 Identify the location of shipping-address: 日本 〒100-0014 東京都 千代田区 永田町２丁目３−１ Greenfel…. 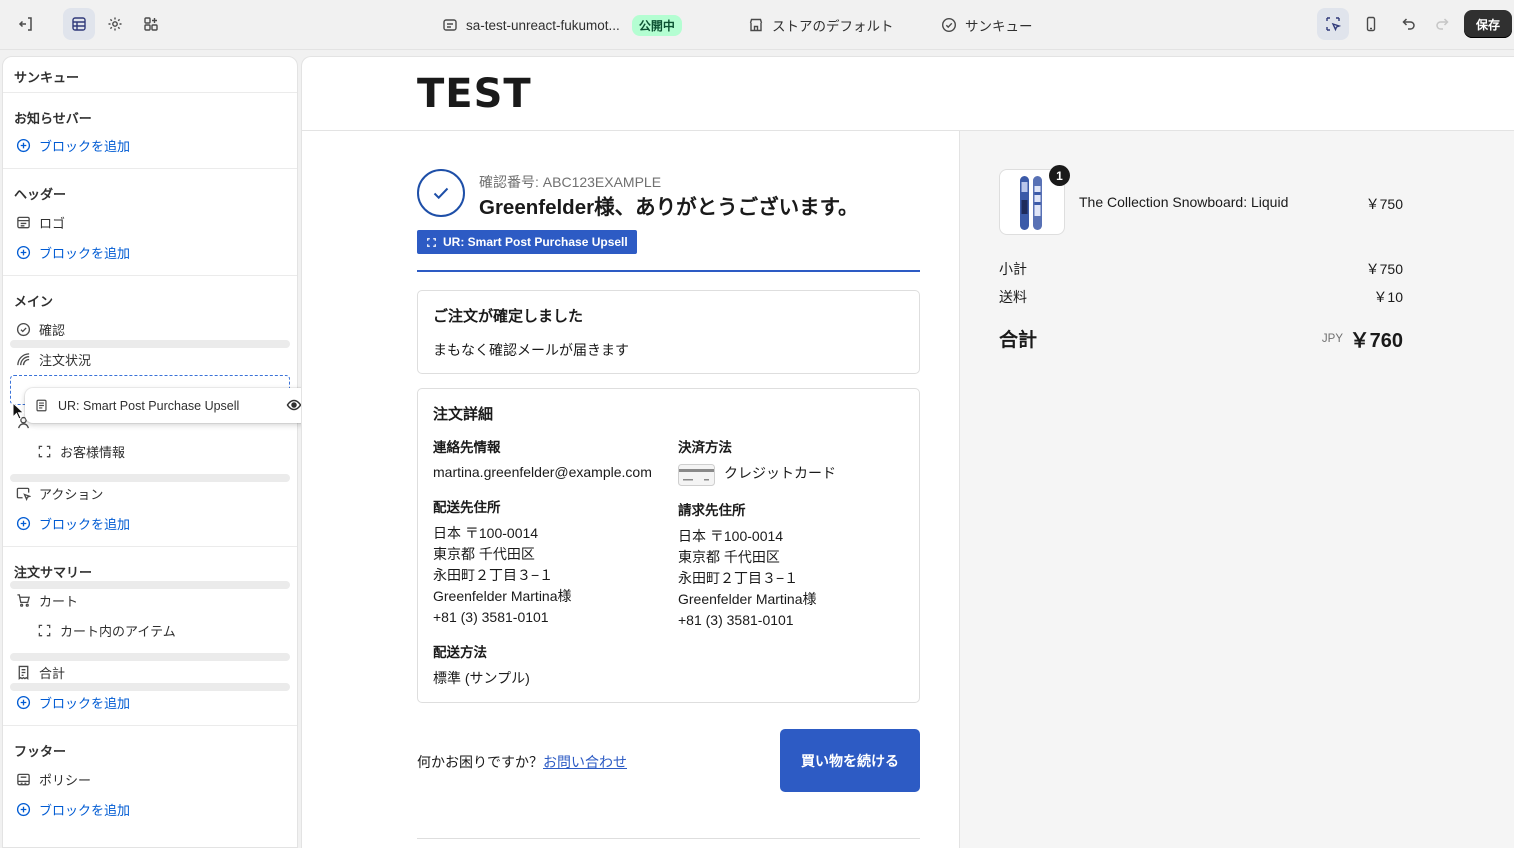
(502, 575).